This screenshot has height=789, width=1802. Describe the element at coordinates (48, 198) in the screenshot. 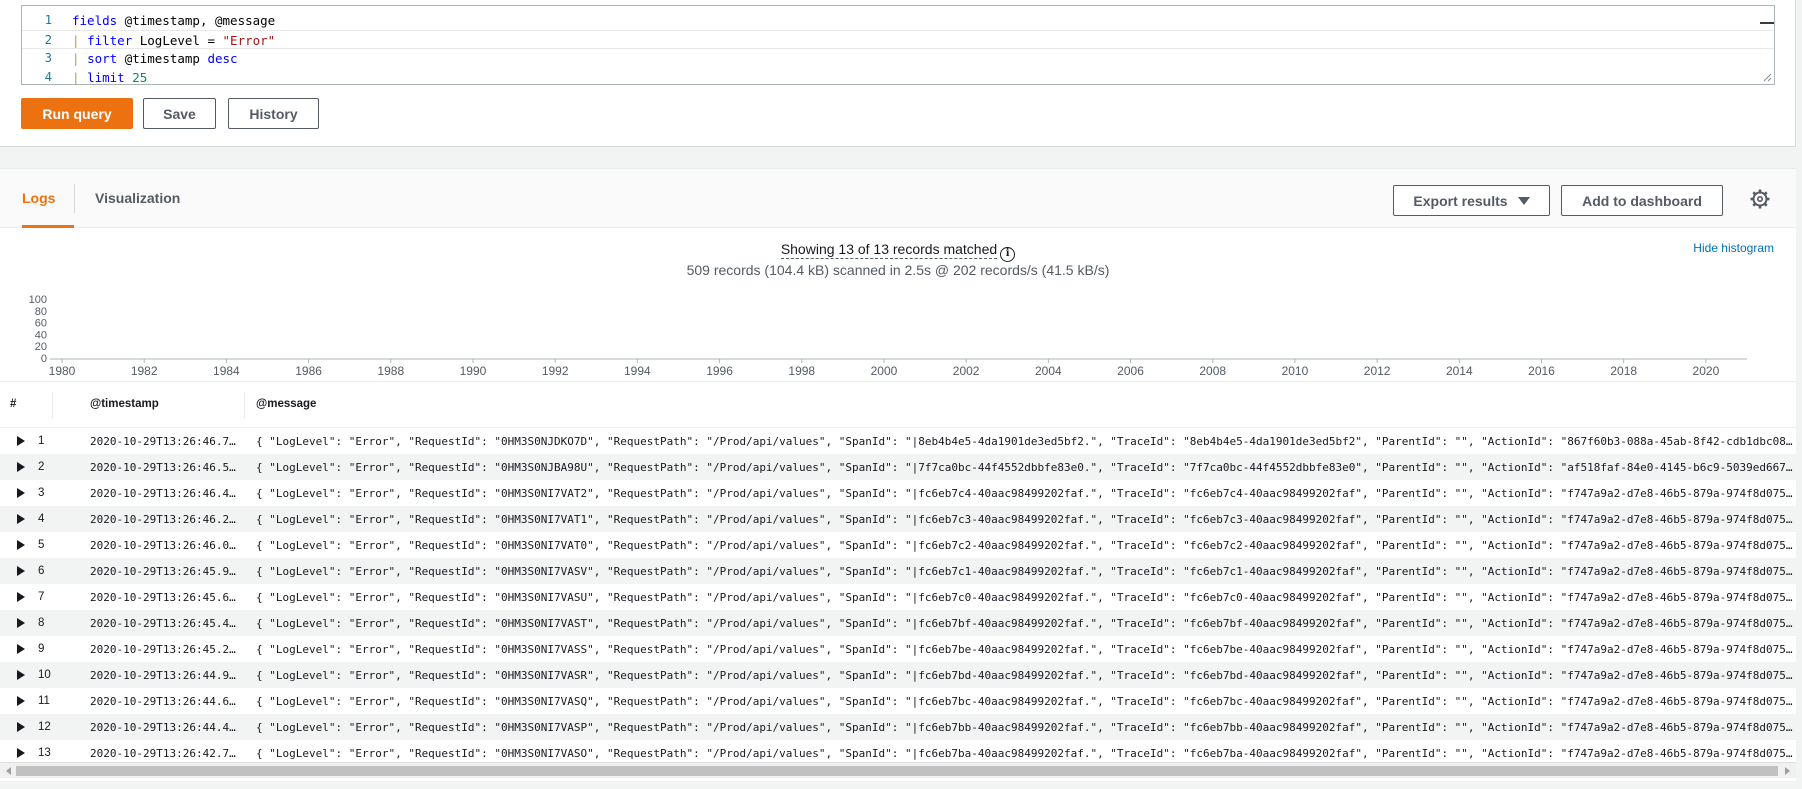

I see `tab-logs: Logs` at that location.